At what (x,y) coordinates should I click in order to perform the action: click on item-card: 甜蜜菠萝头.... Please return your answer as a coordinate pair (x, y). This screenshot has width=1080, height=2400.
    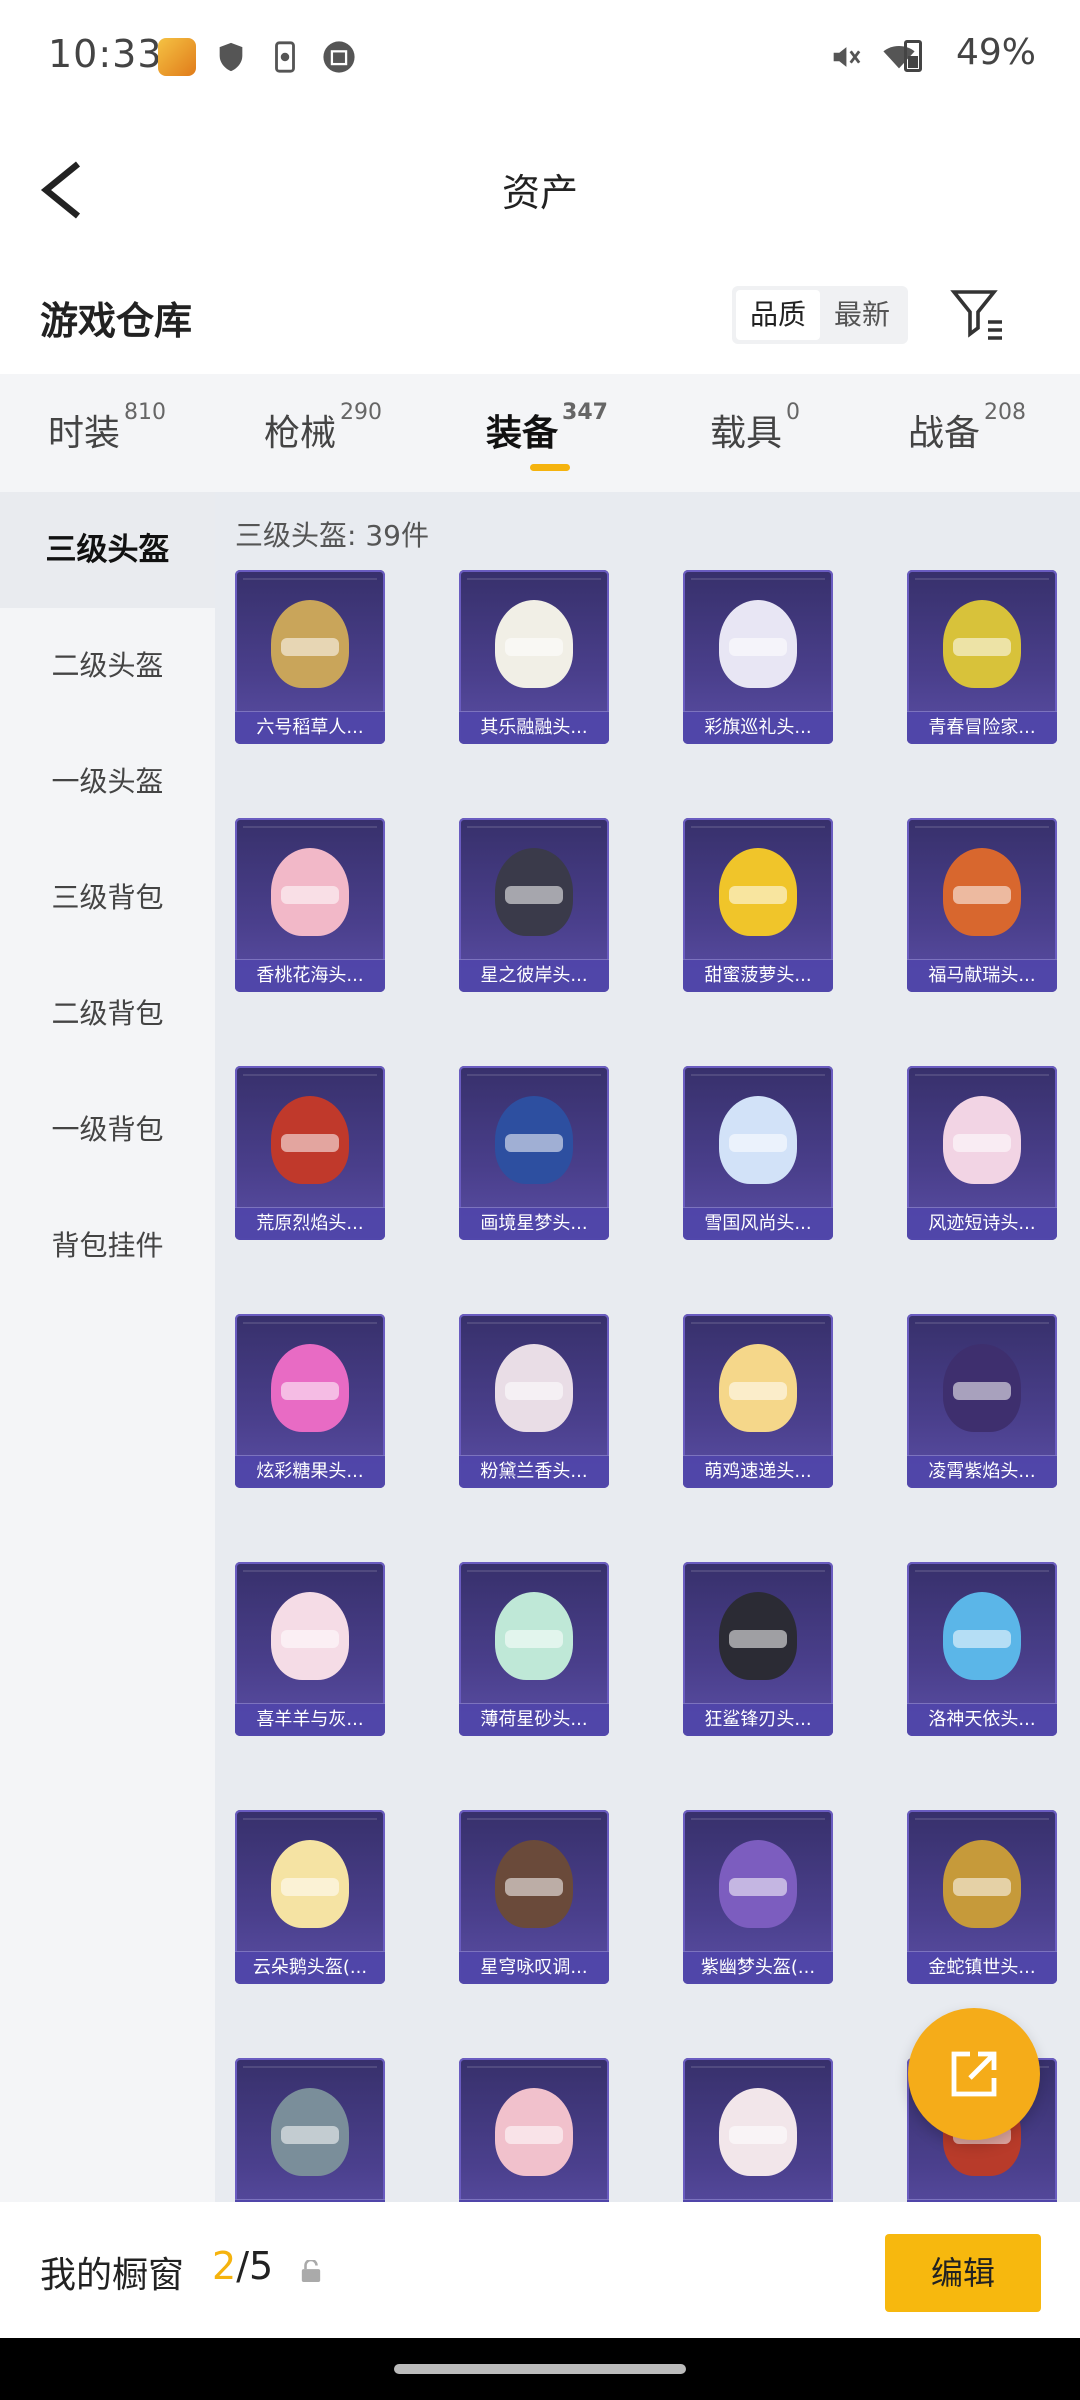
    Looking at the image, I should click on (758, 905).